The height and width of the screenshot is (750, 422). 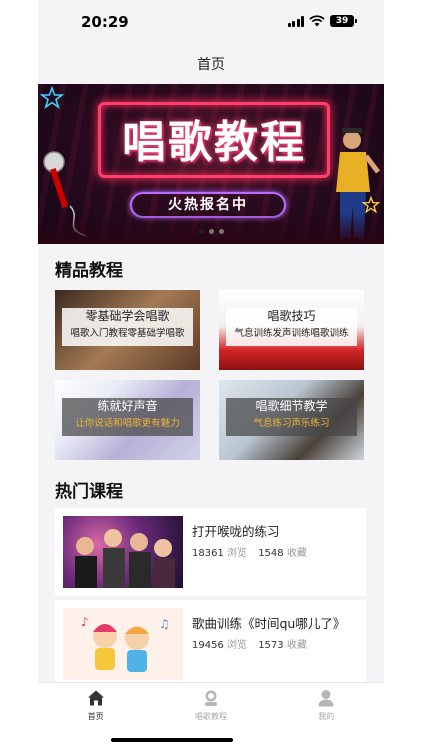 I want to click on battery-icon: 39, so click(x=343, y=21).